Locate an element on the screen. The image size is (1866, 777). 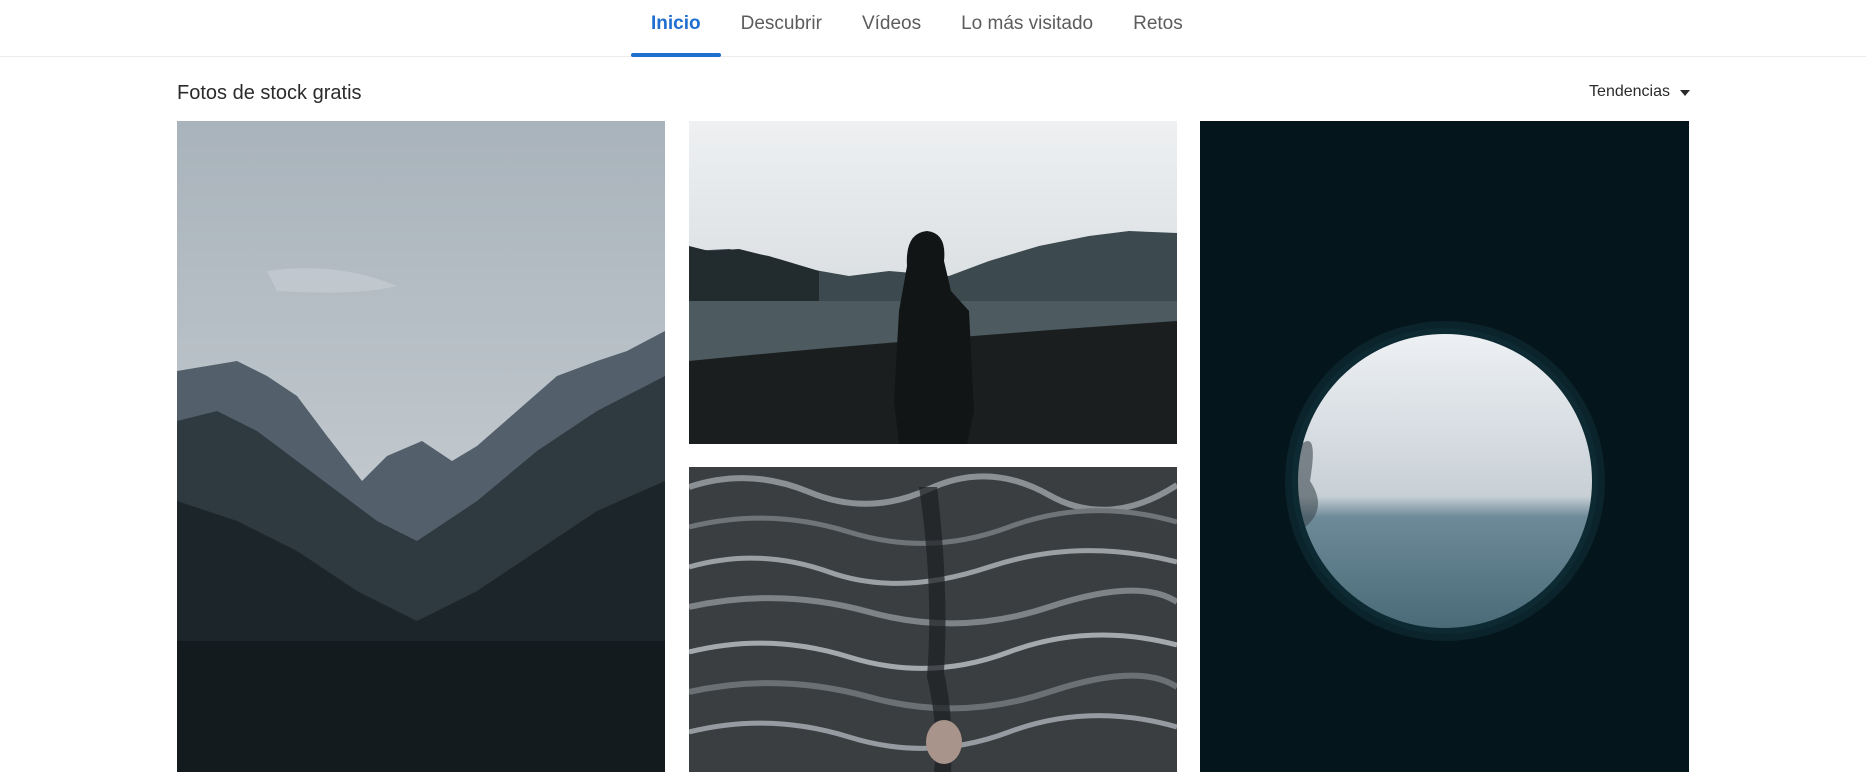
tab-inicio: Inicio is located at coordinates (676, 28).